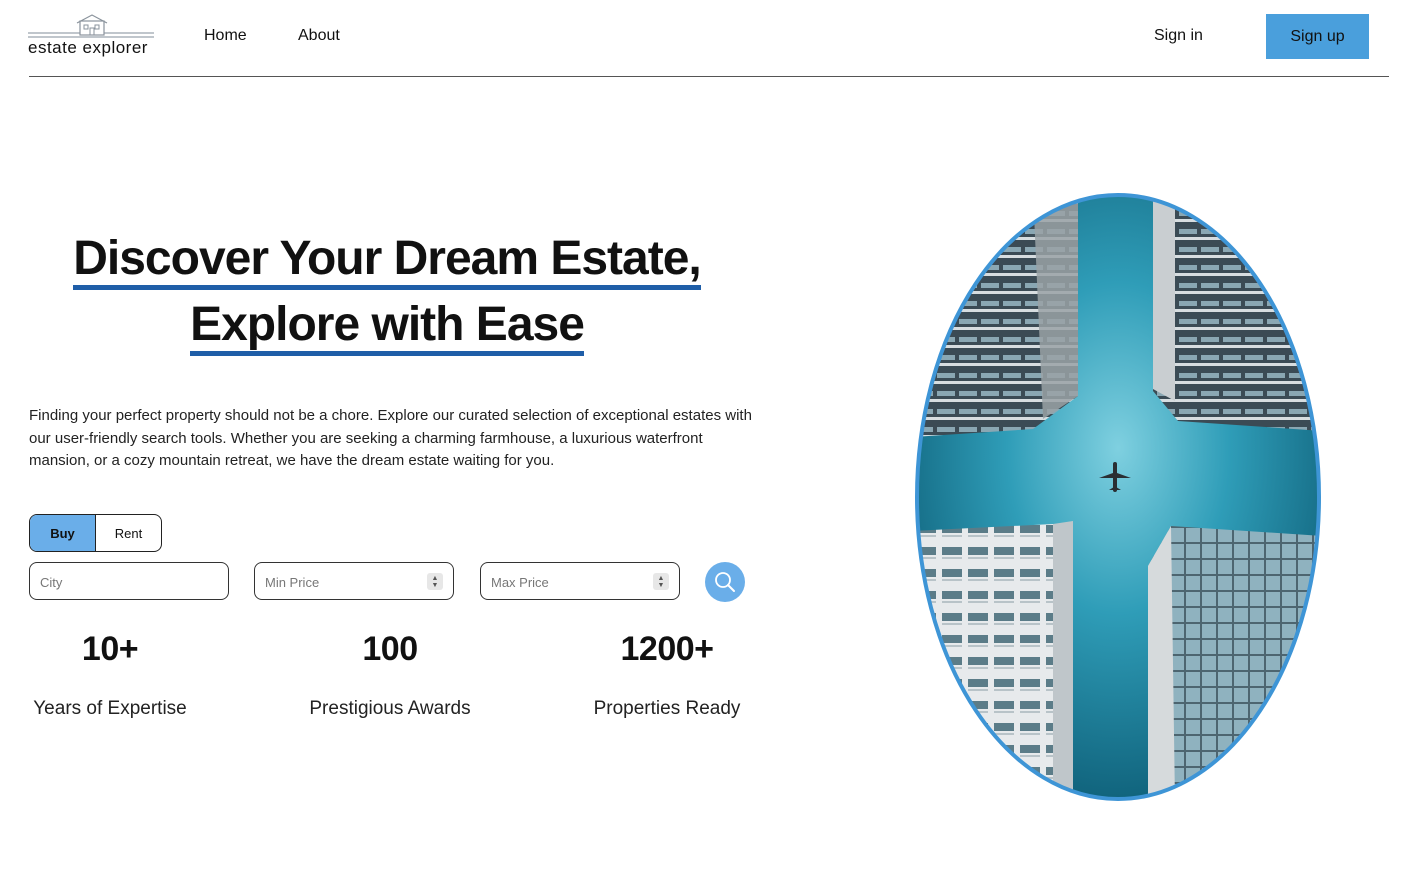 Image resolution: width=1407 pixels, height=872 pixels. What do you see at coordinates (63, 533) in the screenshot?
I see `buy-toggle-button: Buy` at bounding box center [63, 533].